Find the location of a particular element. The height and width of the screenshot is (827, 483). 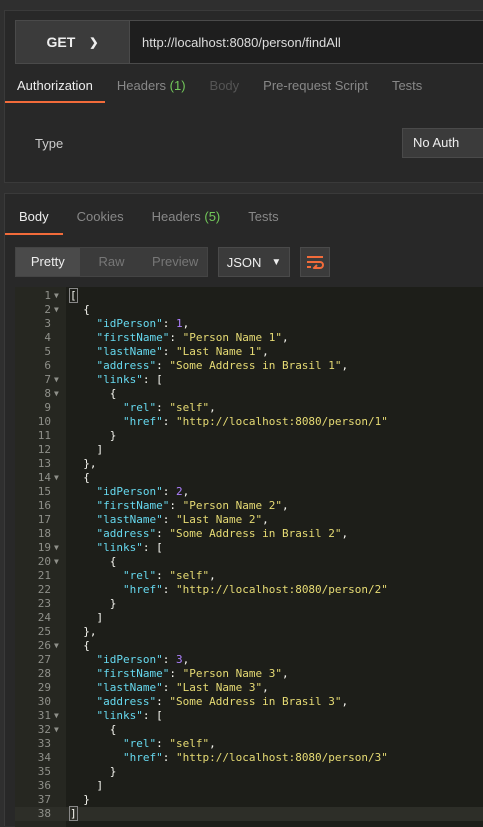

tab-headers: Headers (1) is located at coordinates (151, 88).